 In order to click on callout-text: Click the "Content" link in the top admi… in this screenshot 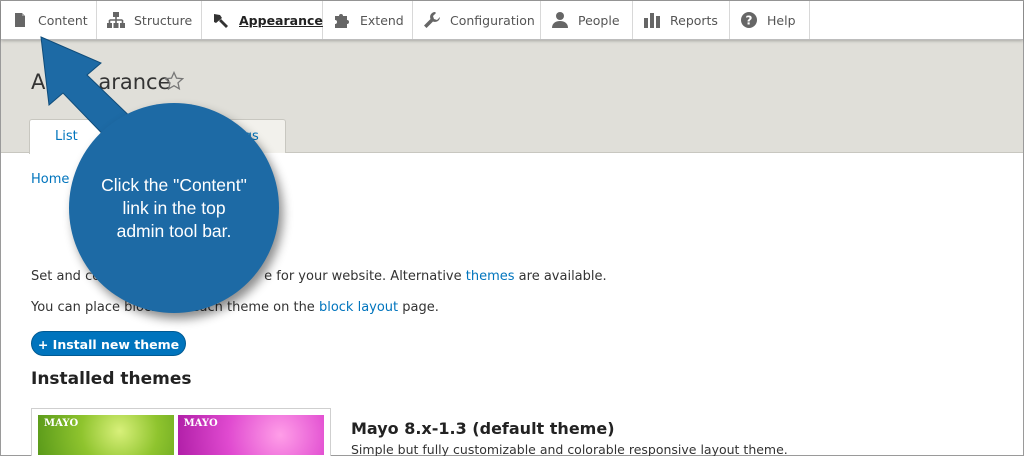, I will do `click(174, 207)`.